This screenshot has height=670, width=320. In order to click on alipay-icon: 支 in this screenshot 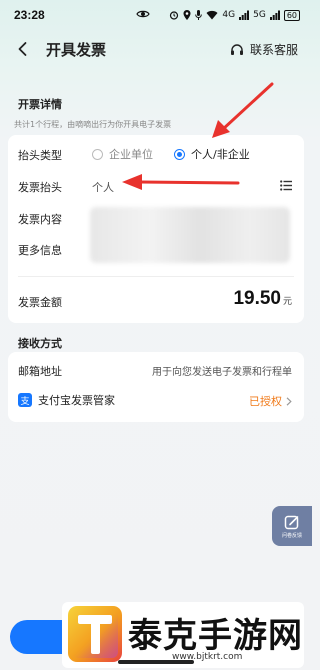, I will do `click(25, 400)`.